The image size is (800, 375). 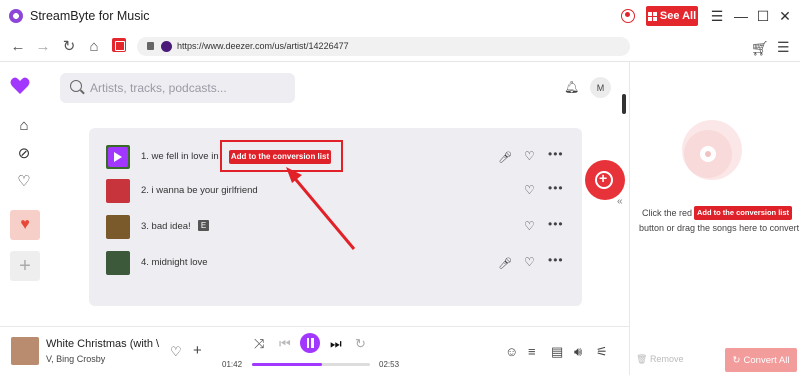 I want to click on pointer-arrow-icon, so click(x=321, y=208).